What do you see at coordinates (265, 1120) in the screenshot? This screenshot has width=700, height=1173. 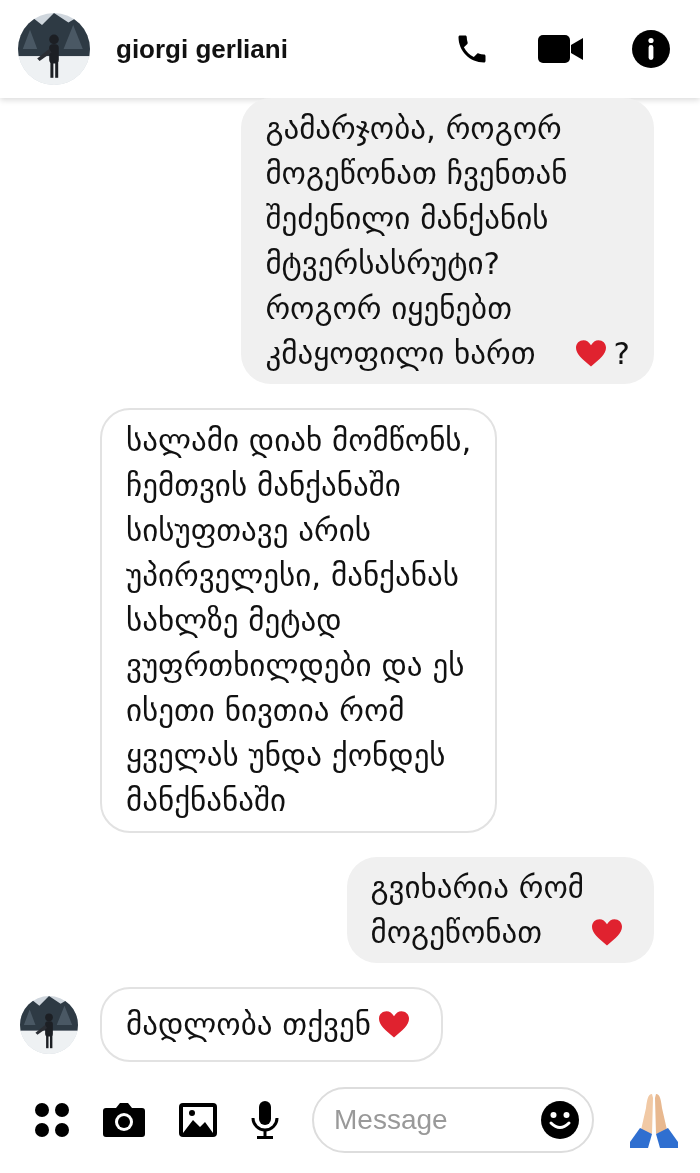 I see `microphone-icon` at bounding box center [265, 1120].